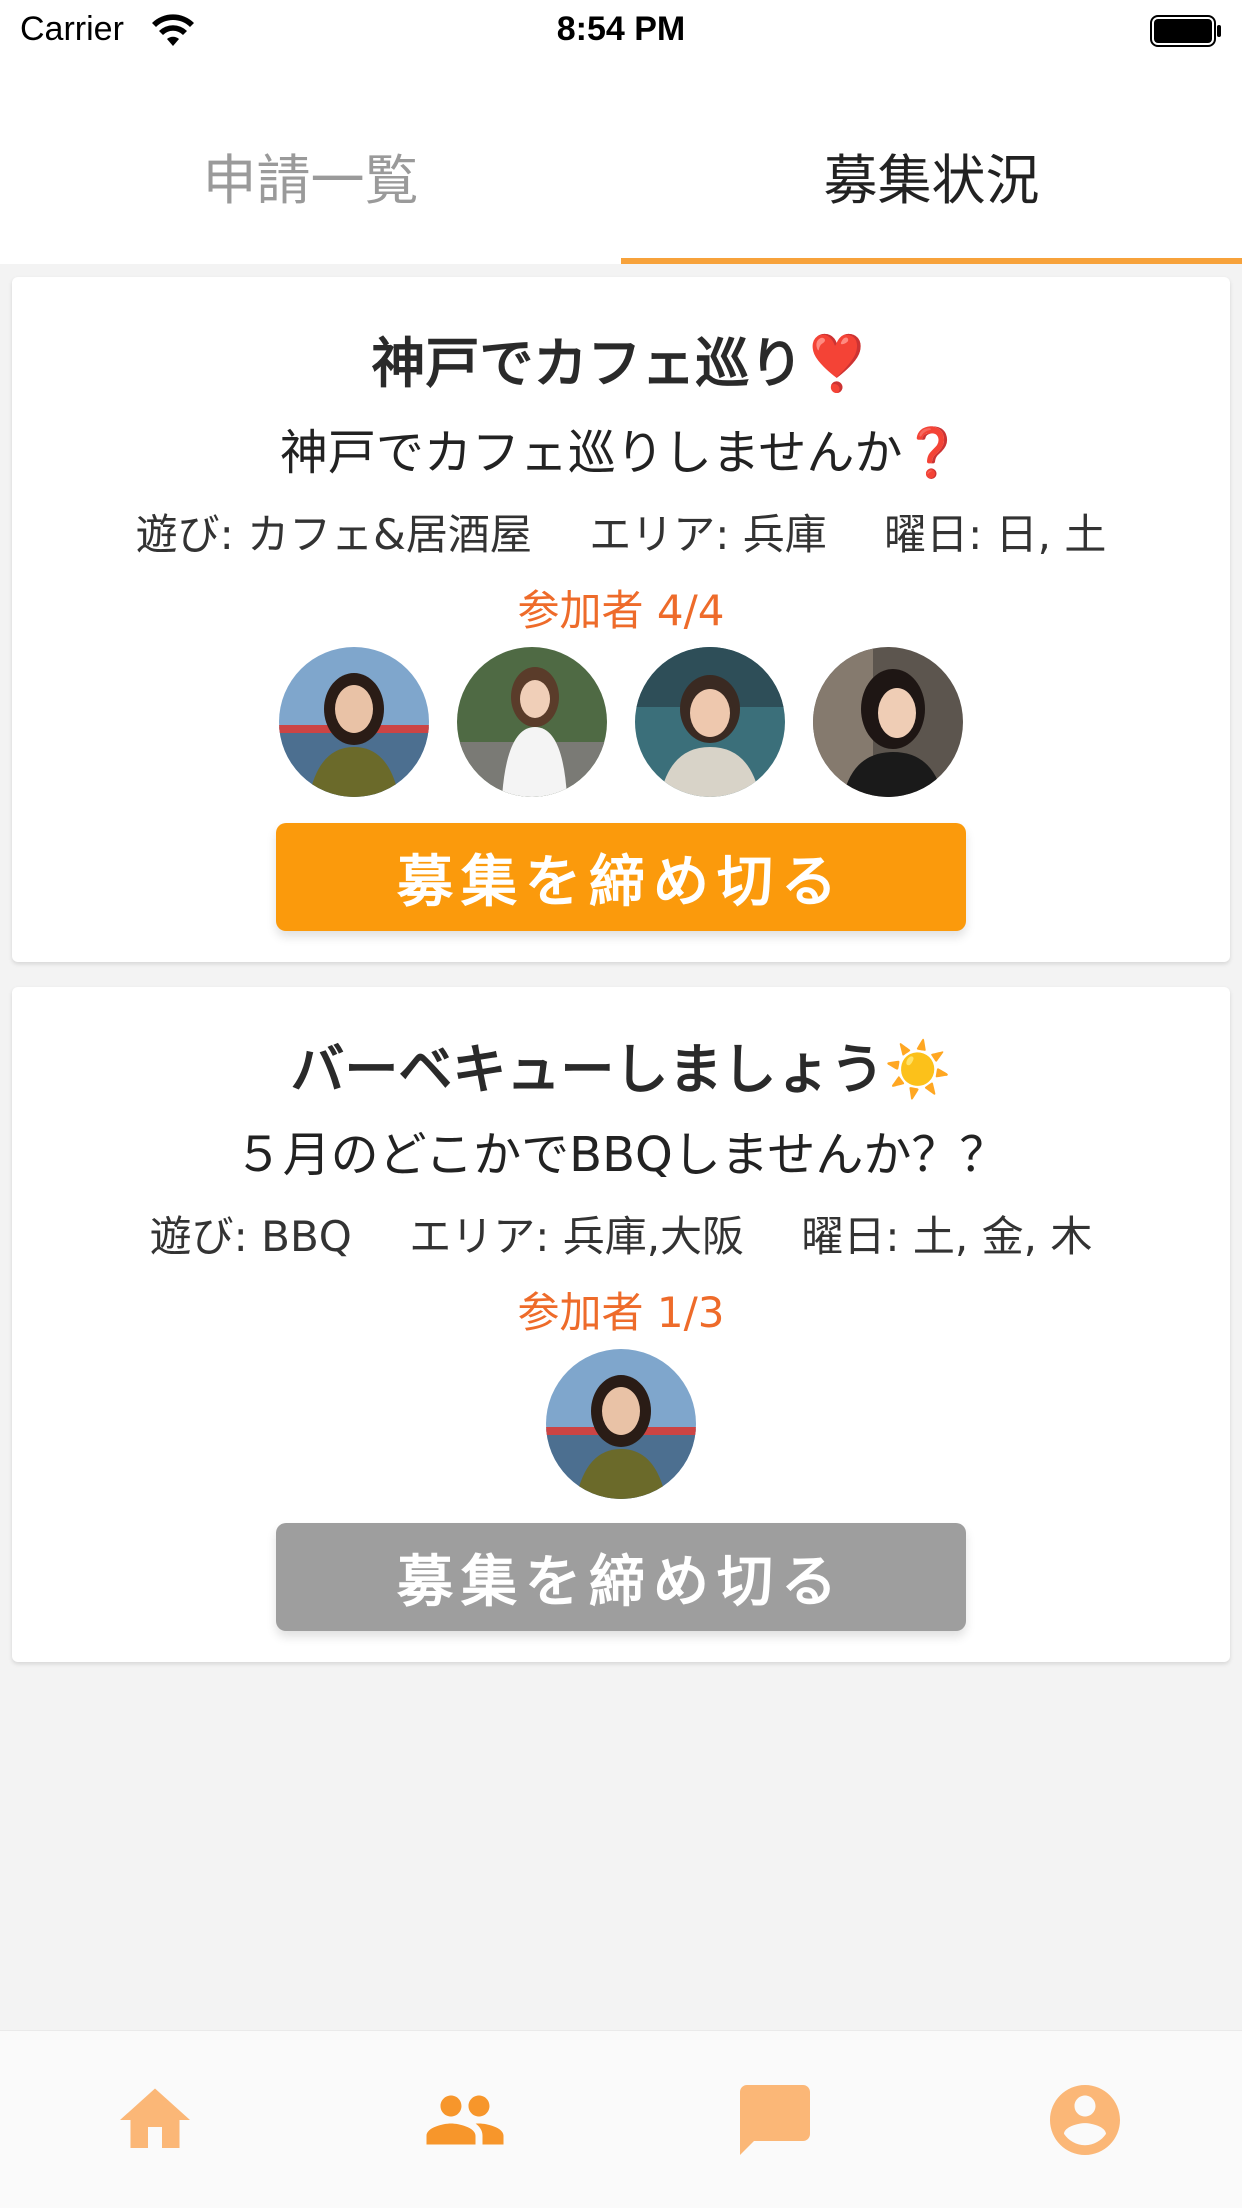  I want to click on bottom-navigation, so click(621, 2119).